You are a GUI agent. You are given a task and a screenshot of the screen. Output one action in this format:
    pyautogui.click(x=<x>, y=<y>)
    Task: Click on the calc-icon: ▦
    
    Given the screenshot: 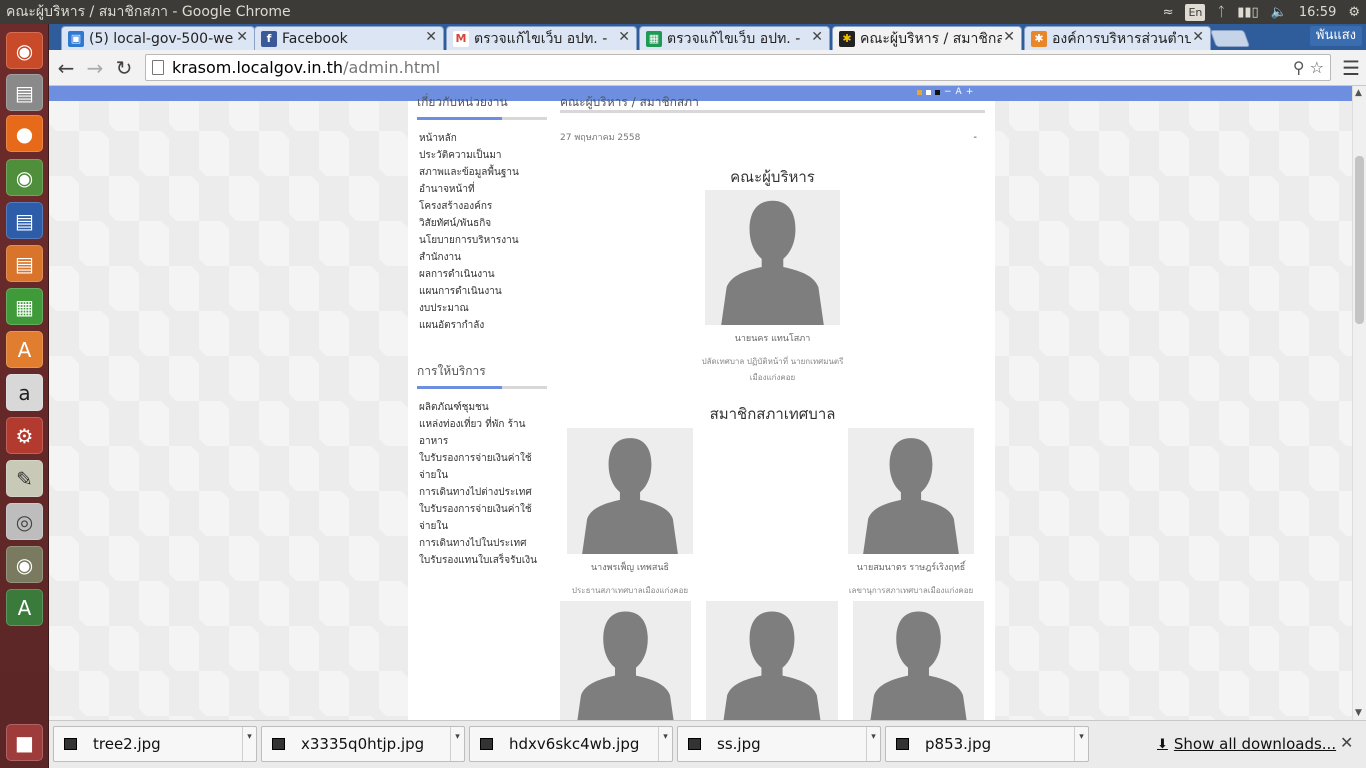 What is the action you would take?
    pyautogui.click(x=24, y=306)
    